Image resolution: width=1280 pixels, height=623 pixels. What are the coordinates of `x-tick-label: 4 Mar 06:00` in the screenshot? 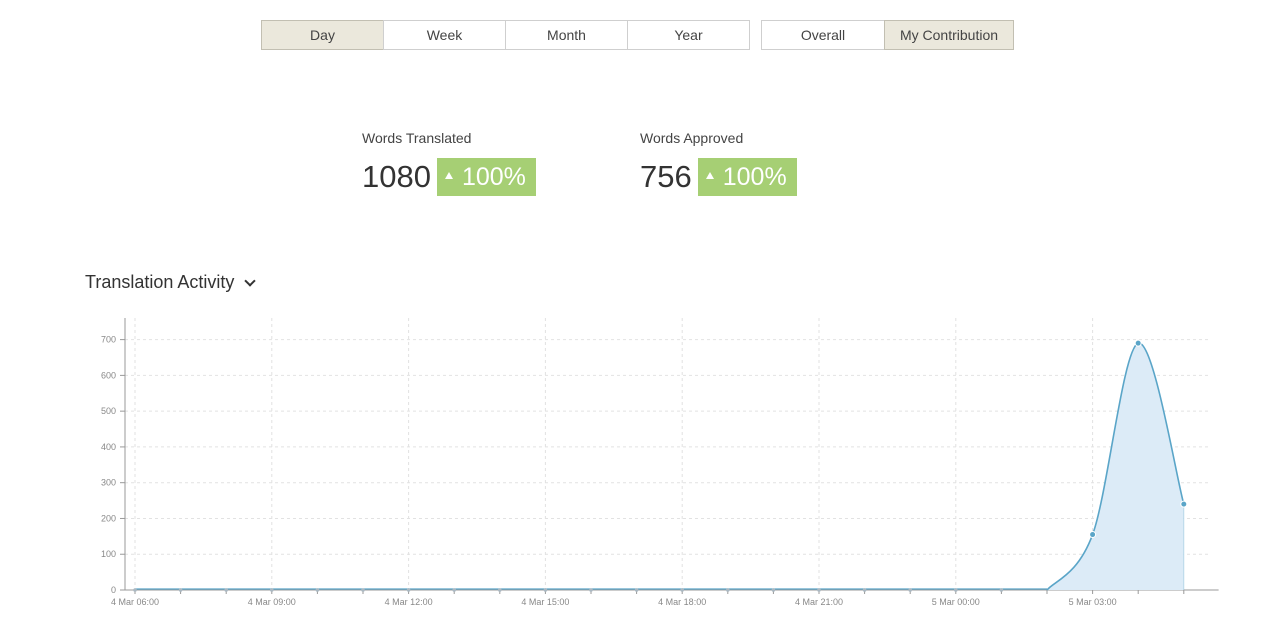 It's located at (135, 602).